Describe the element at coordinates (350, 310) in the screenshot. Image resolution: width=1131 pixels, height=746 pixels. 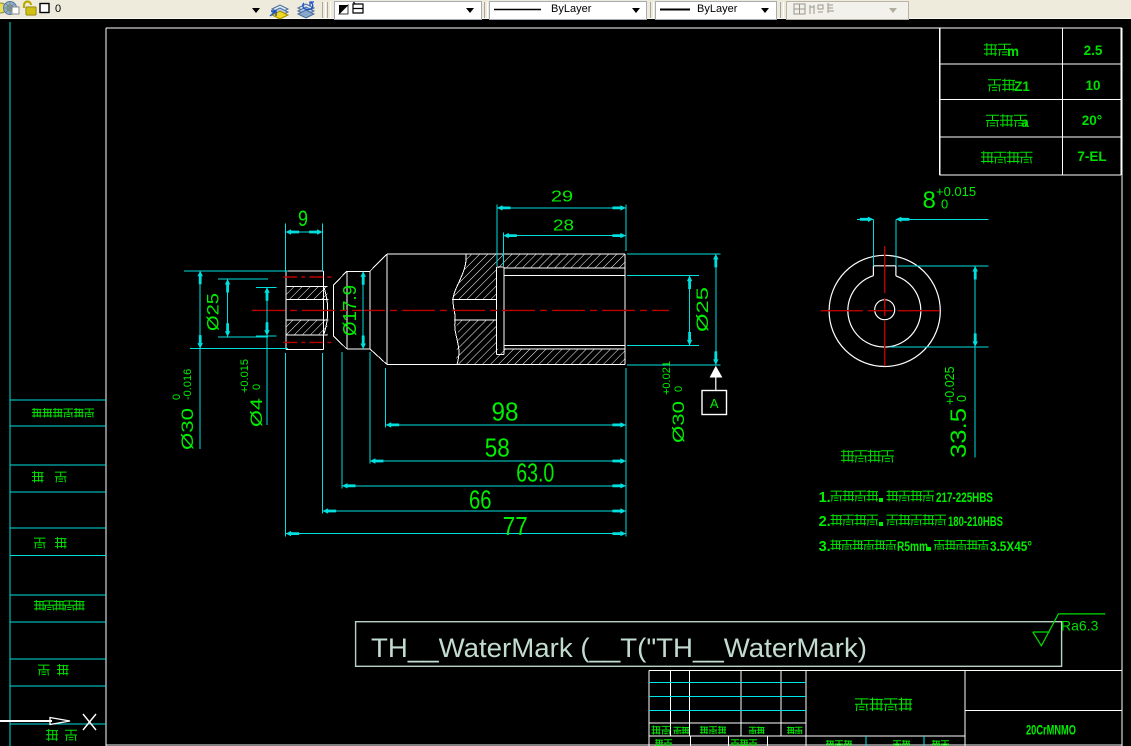
I see `svg-text: Ø17.9` at that location.